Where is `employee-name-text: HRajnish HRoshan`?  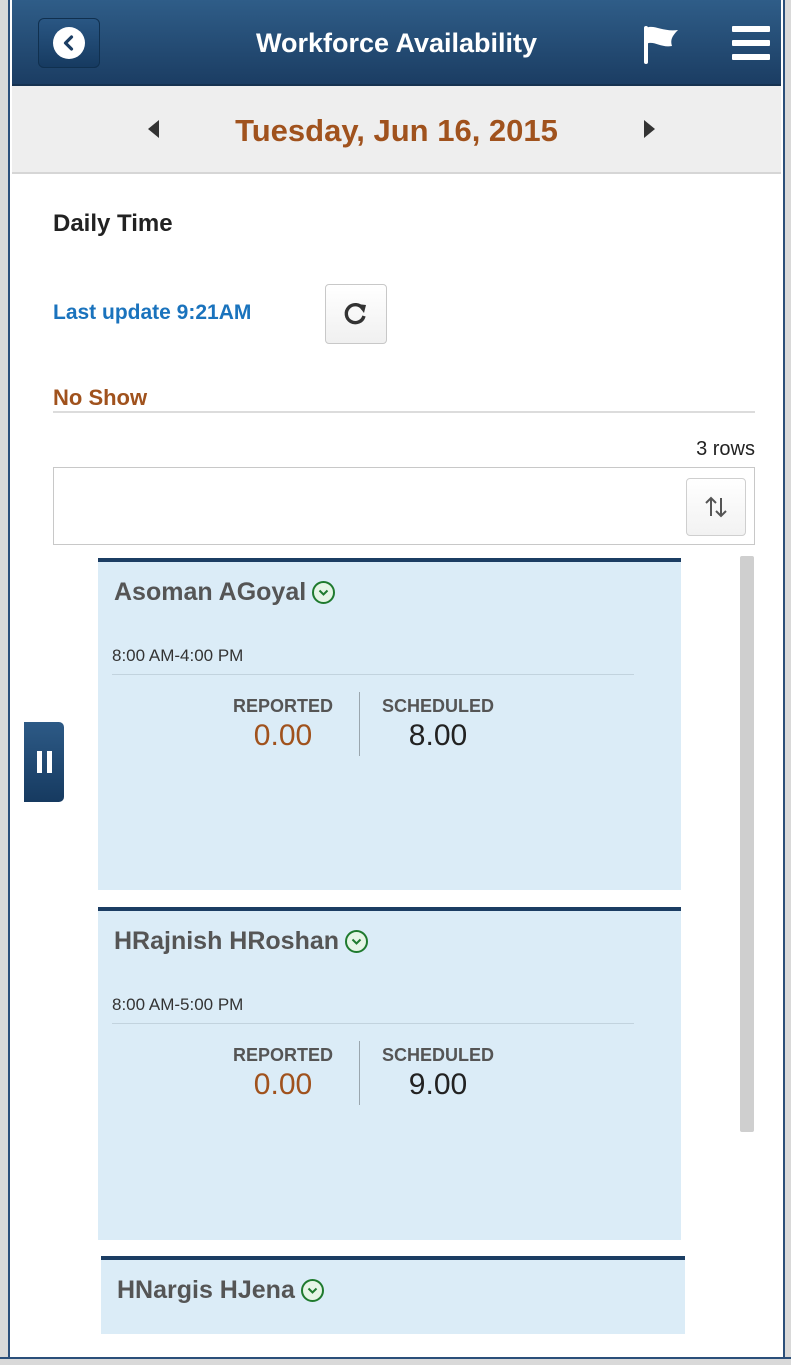
employee-name-text: HRajnish HRoshan is located at coordinates (227, 941).